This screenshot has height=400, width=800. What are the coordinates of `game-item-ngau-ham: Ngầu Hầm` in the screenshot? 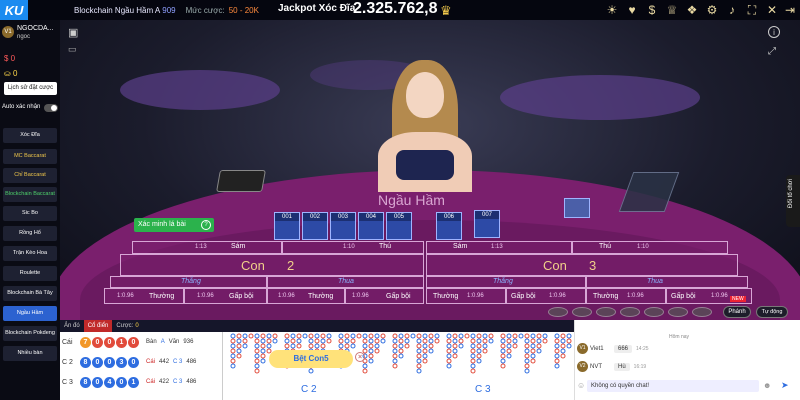 It's located at (30, 313).